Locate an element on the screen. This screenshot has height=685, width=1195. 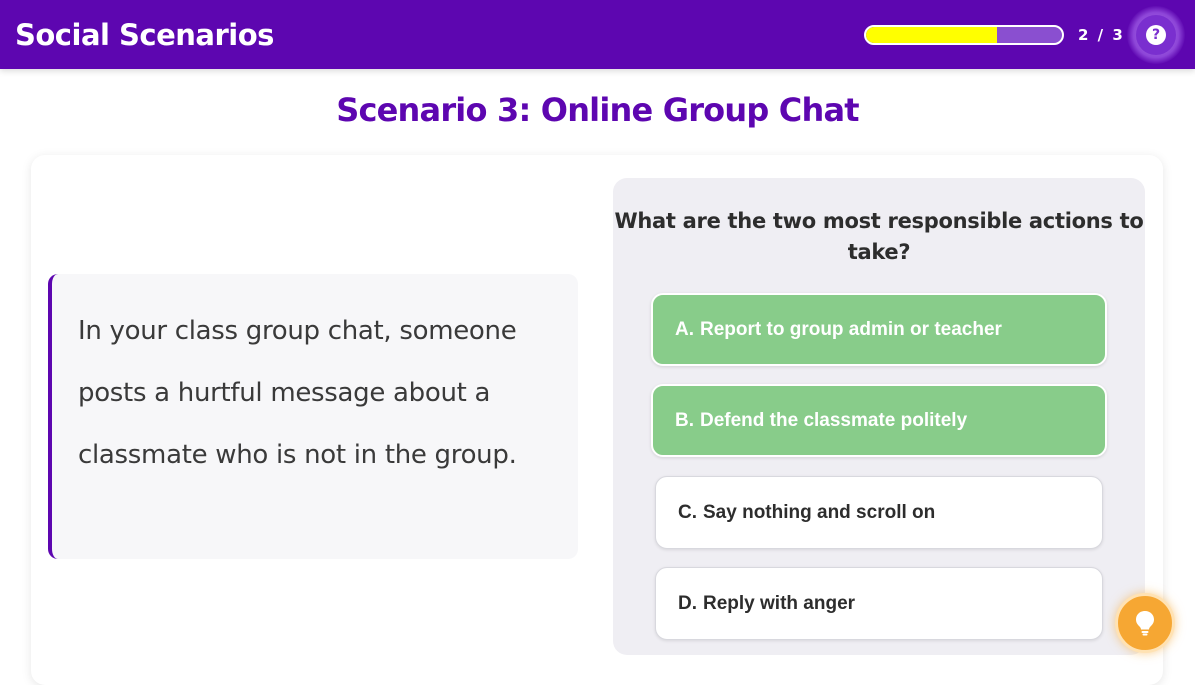
option-c-button: C. Say nothing and scroll on is located at coordinates (879, 512).